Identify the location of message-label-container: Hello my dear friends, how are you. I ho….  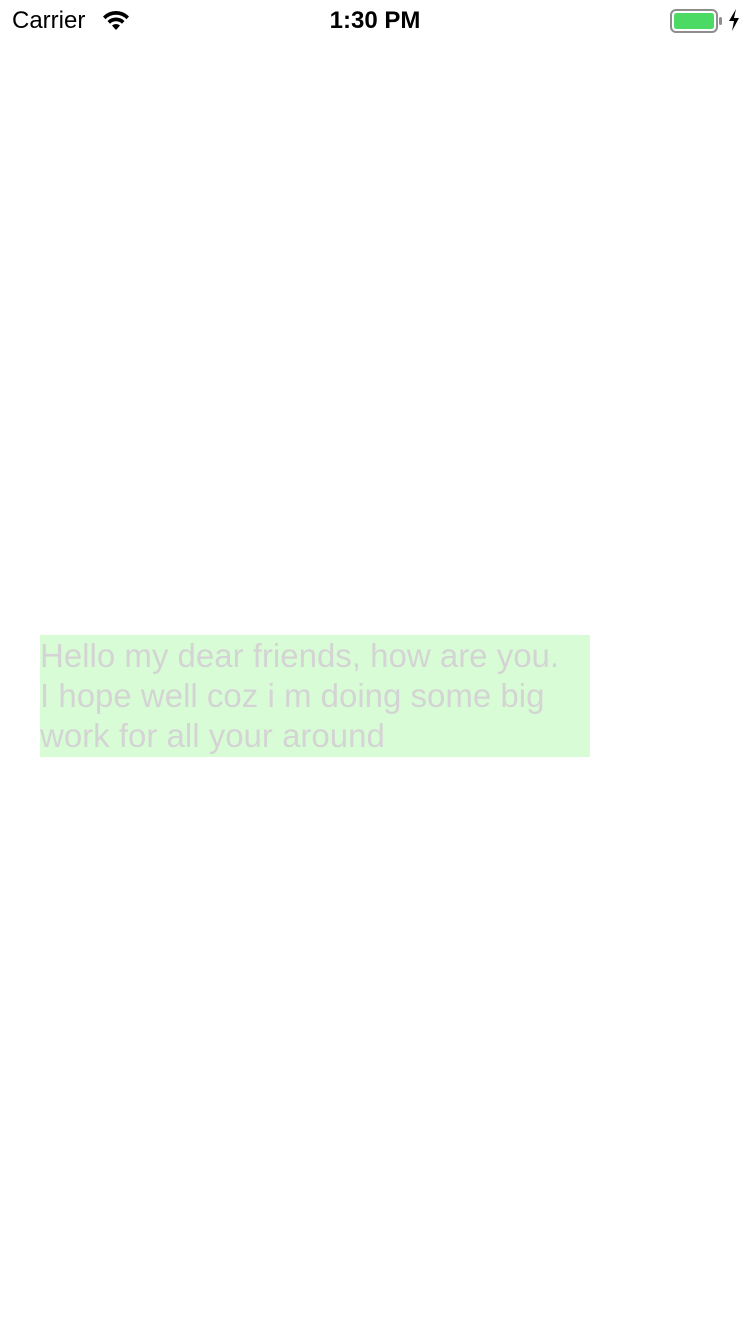
(315, 696).